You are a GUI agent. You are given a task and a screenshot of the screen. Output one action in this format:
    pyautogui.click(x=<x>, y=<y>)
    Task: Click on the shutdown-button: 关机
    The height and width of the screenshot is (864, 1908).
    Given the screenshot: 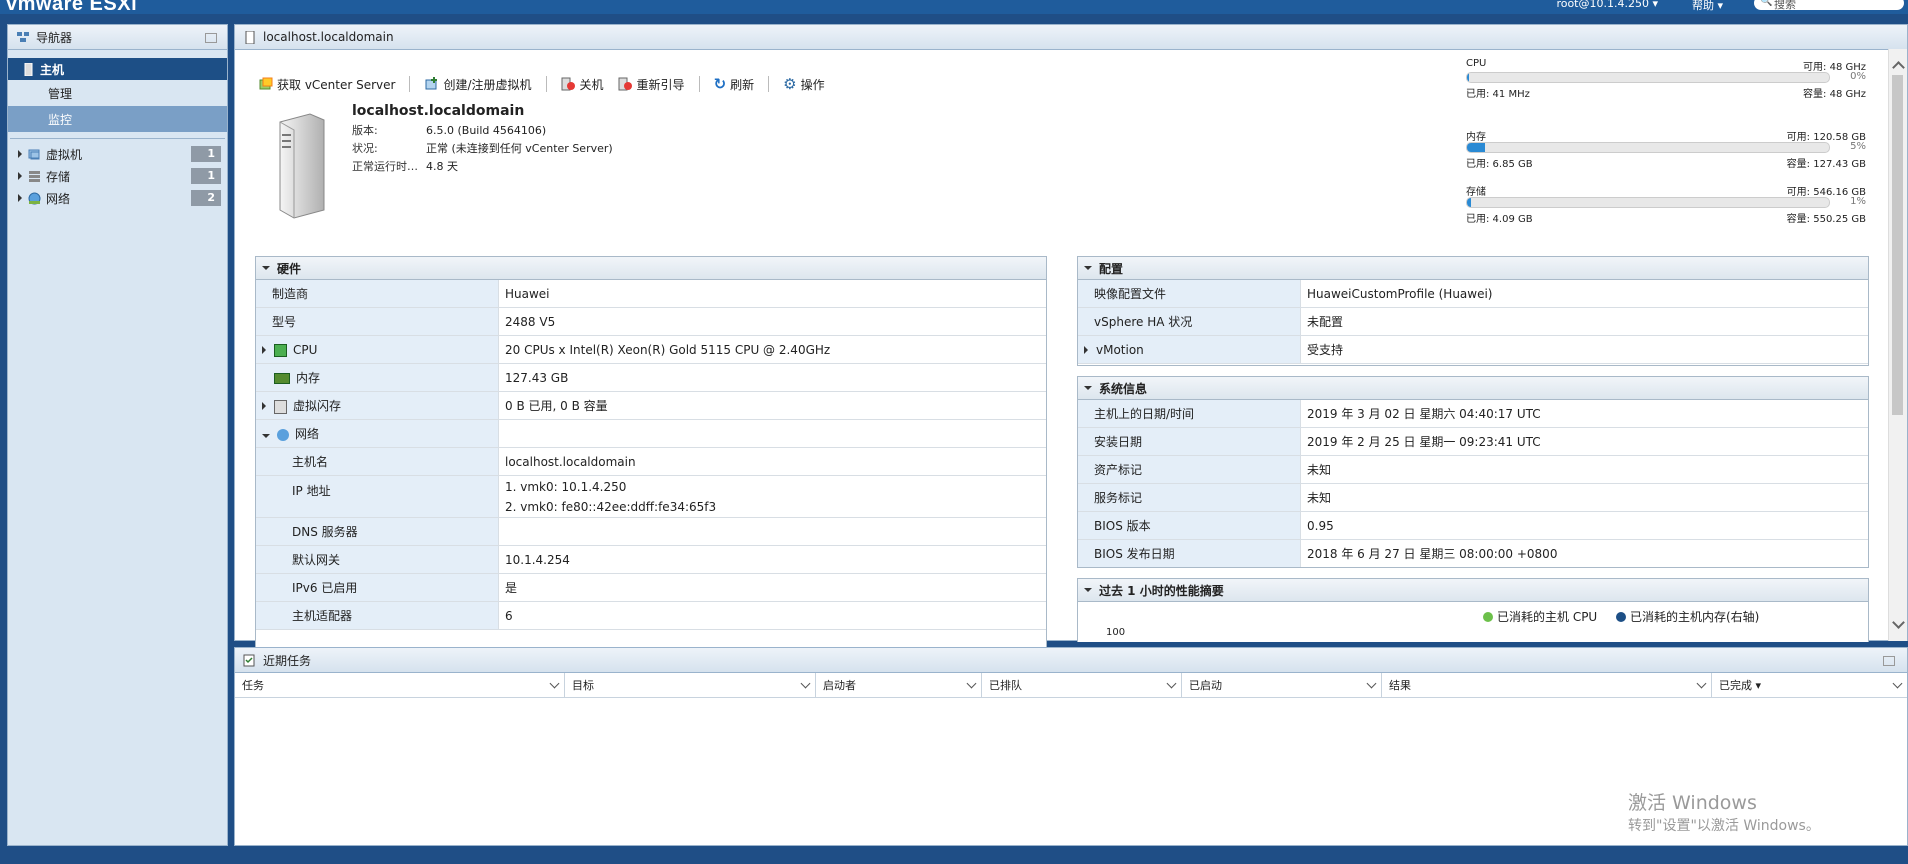 What is the action you would take?
    pyautogui.click(x=582, y=84)
    